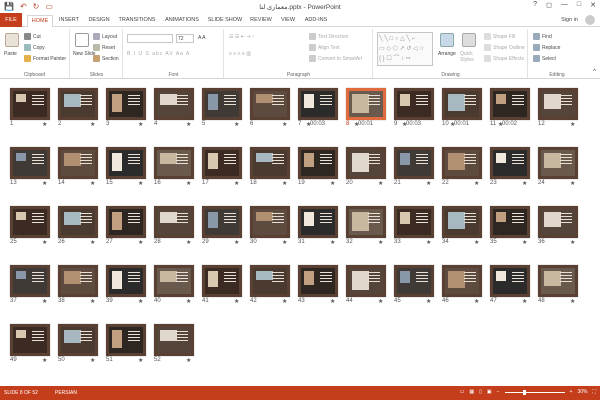  What do you see at coordinates (158, 54) in the screenshot?
I see `font-format-buttons: B I U S abc AV Aa A` at bounding box center [158, 54].